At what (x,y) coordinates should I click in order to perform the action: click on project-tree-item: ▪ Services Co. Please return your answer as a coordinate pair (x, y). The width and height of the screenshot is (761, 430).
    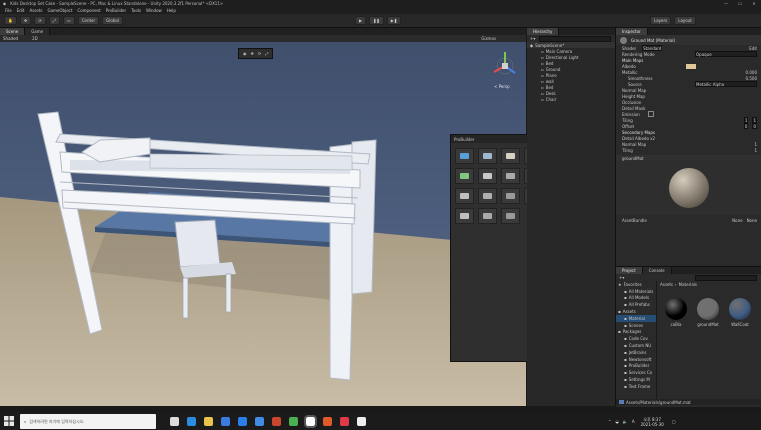
    Looking at the image, I should click on (636, 372).